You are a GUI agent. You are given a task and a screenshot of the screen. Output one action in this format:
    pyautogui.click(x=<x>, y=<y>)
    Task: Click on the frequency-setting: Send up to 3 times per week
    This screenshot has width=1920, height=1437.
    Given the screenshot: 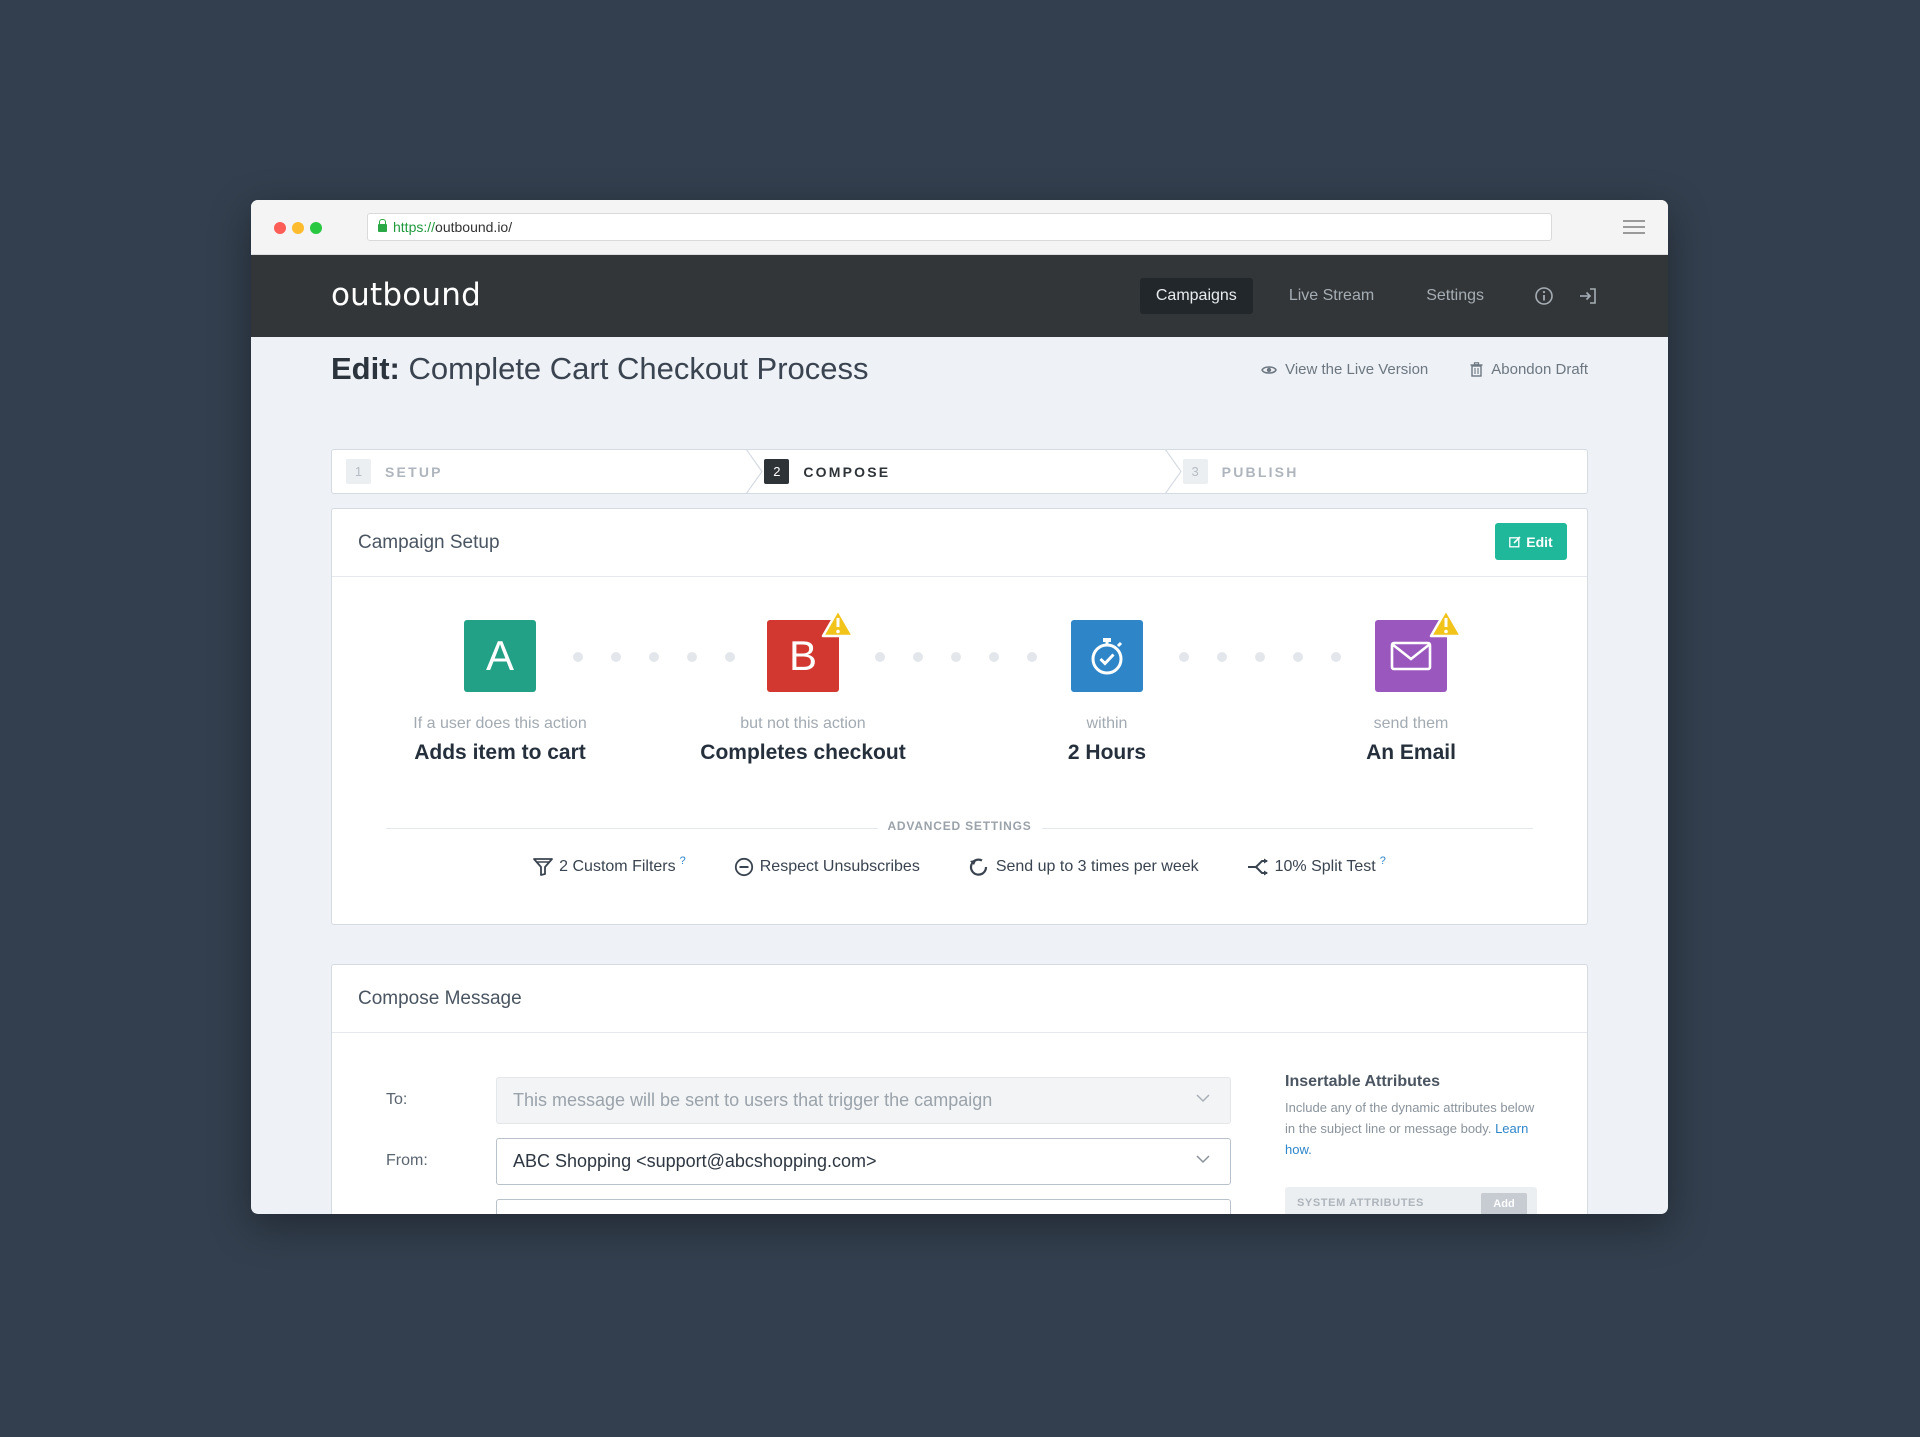 What is the action you would take?
    pyautogui.click(x=1083, y=867)
    